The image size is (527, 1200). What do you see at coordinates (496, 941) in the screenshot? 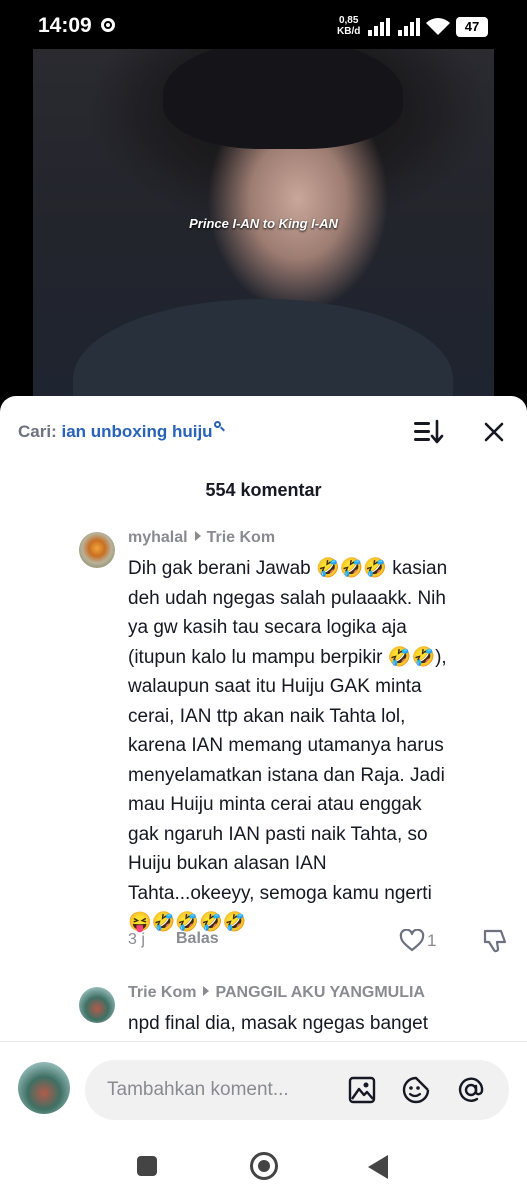
I see `thumbs-down-icon` at bounding box center [496, 941].